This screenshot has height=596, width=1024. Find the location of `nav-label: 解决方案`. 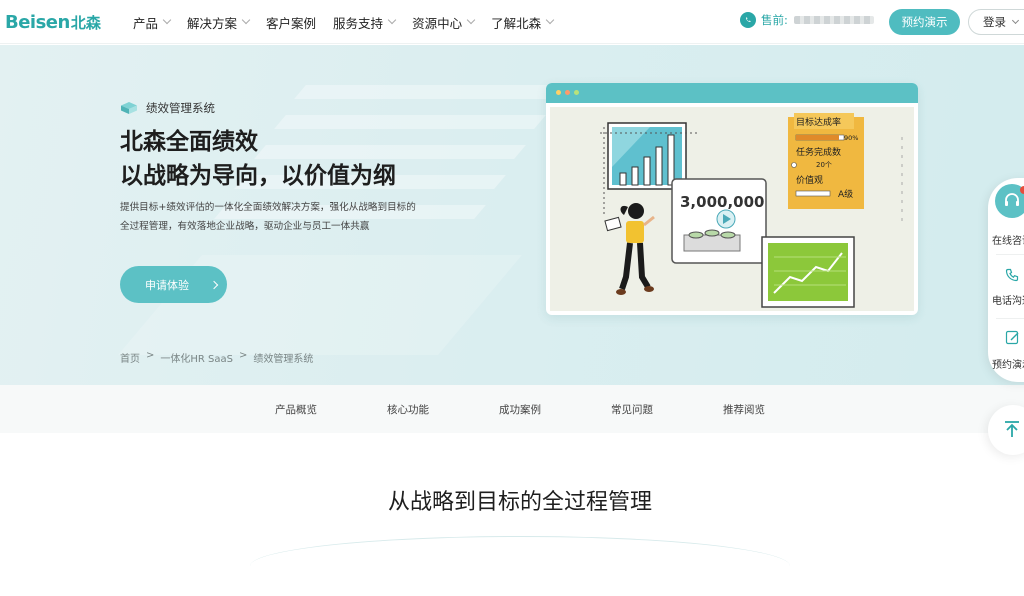

nav-label: 解决方案 is located at coordinates (212, 23).